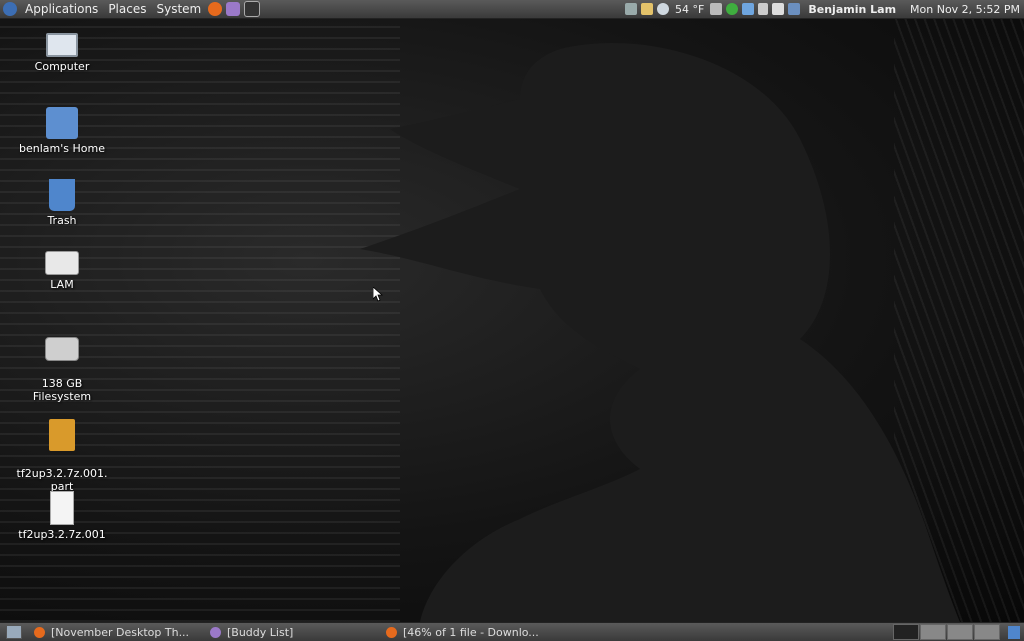 Image resolution: width=1024 pixels, height=641 pixels. What do you see at coordinates (62, 284) in the screenshot?
I see `desktop-icon-label: LAM` at bounding box center [62, 284].